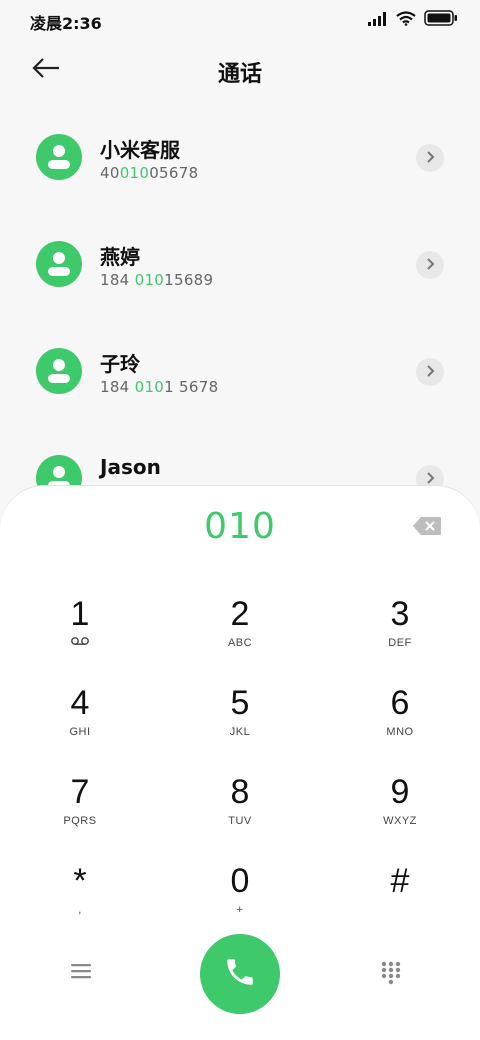 The image size is (480, 1040). I want to click on key-6: 6 MNO, so click(400, 726).